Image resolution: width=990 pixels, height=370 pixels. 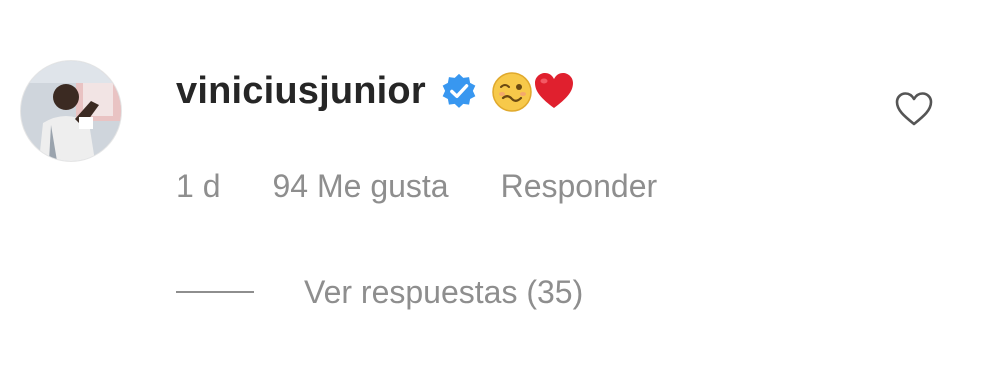 I want to click on woozy-face-emoji, so click(x=512, y=91).